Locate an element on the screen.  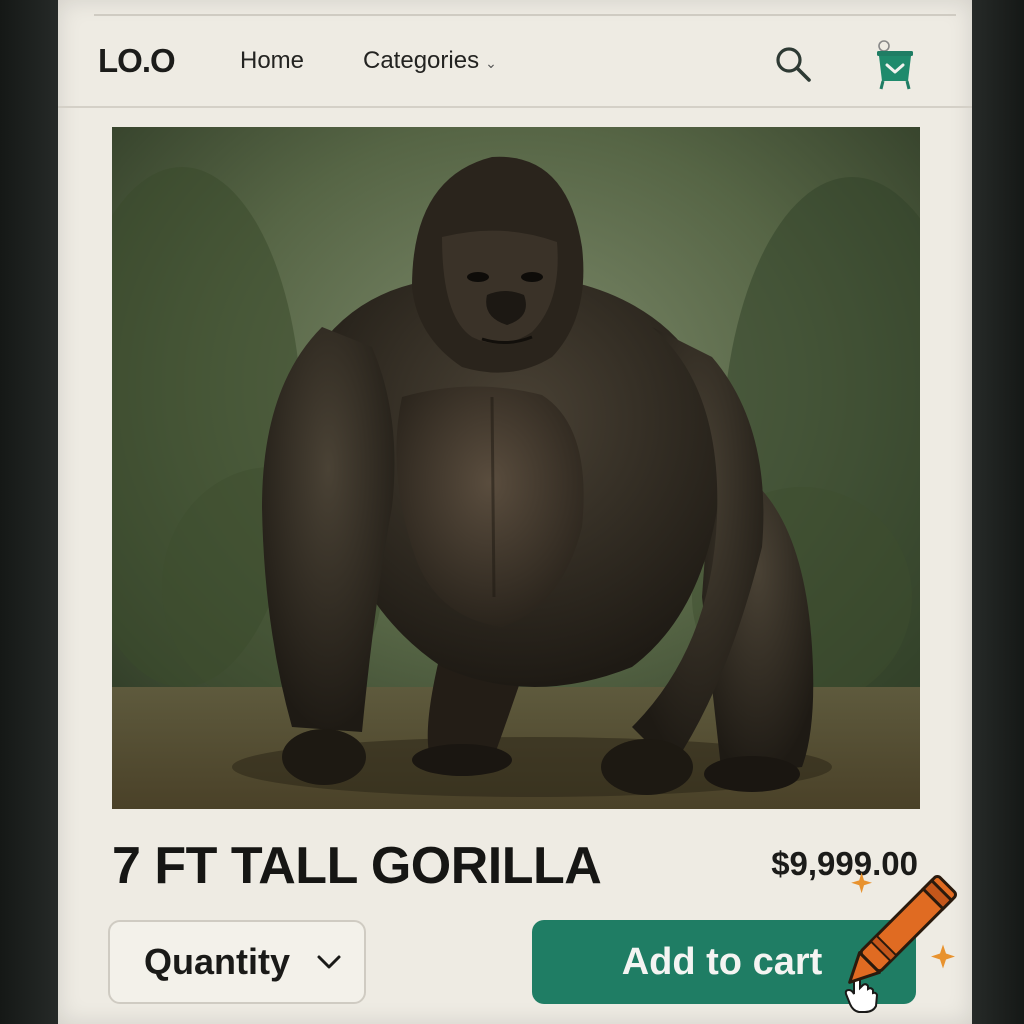
store-logo: LO.O is located at coordinates (137, 61).